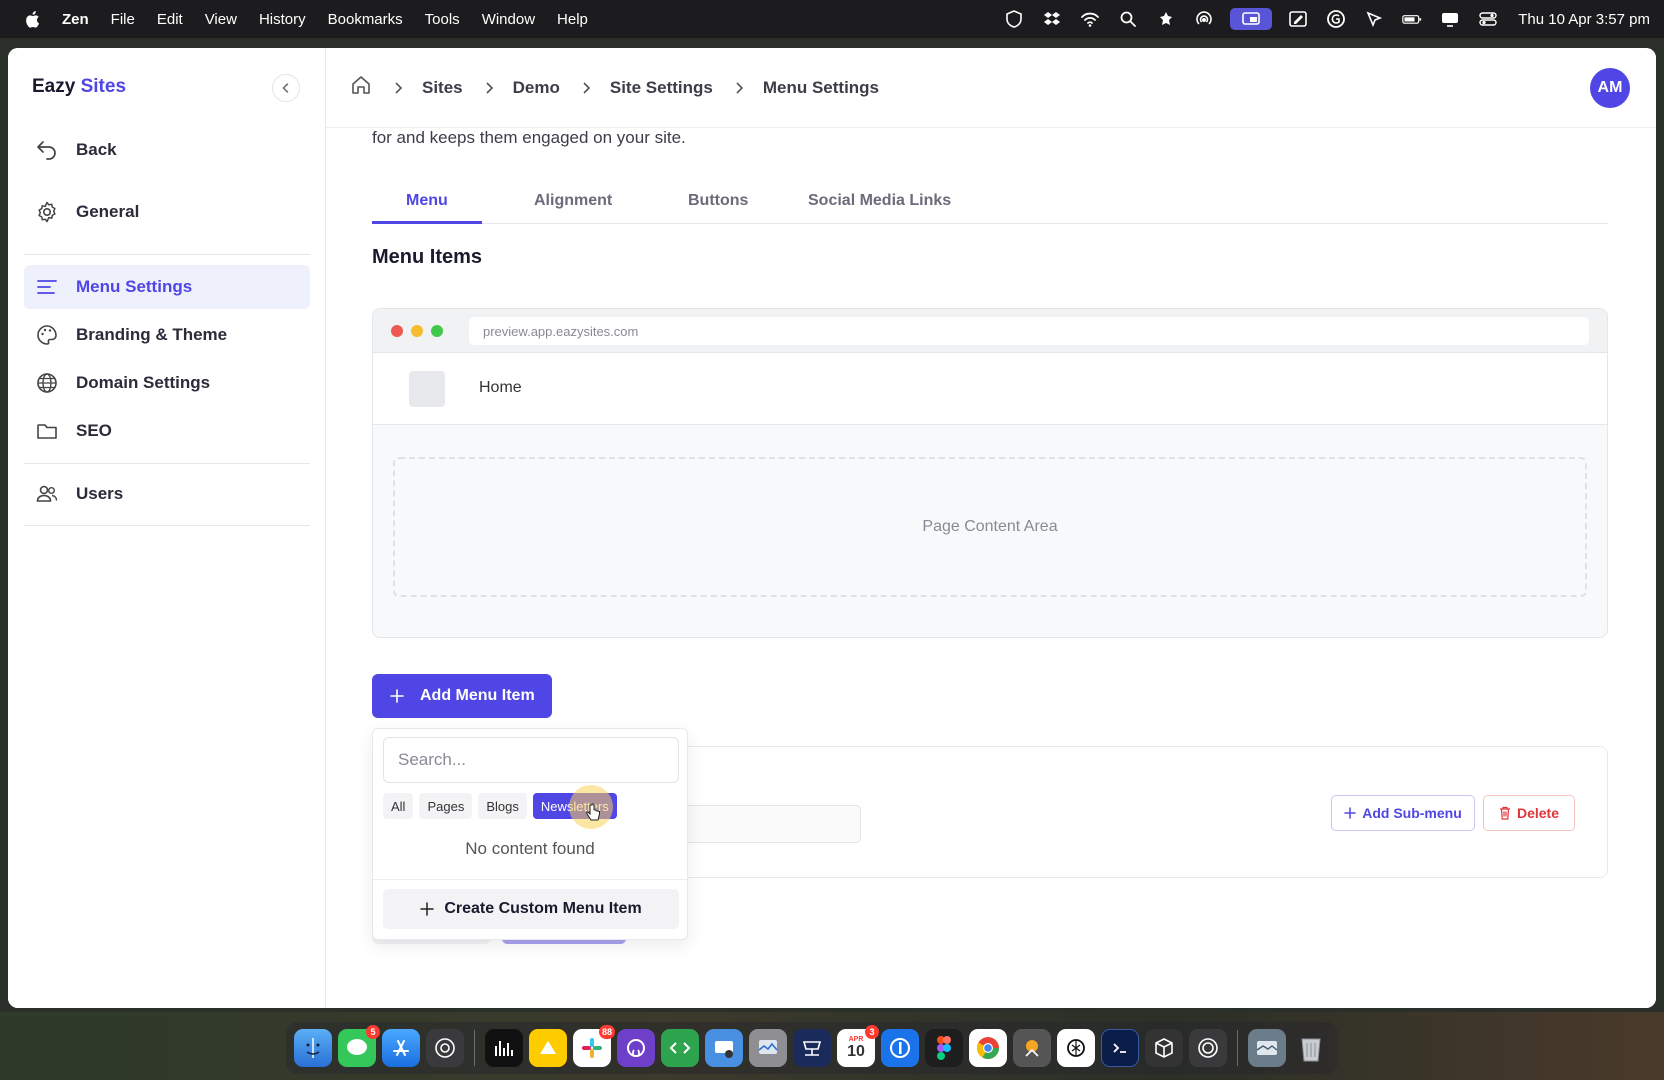 This screenshot has width=1664, height=1080. What do you see at coordinates (1529, 813) in the screenshot?
I see `delete-button: Delete` at bounding box center [1529, 813].